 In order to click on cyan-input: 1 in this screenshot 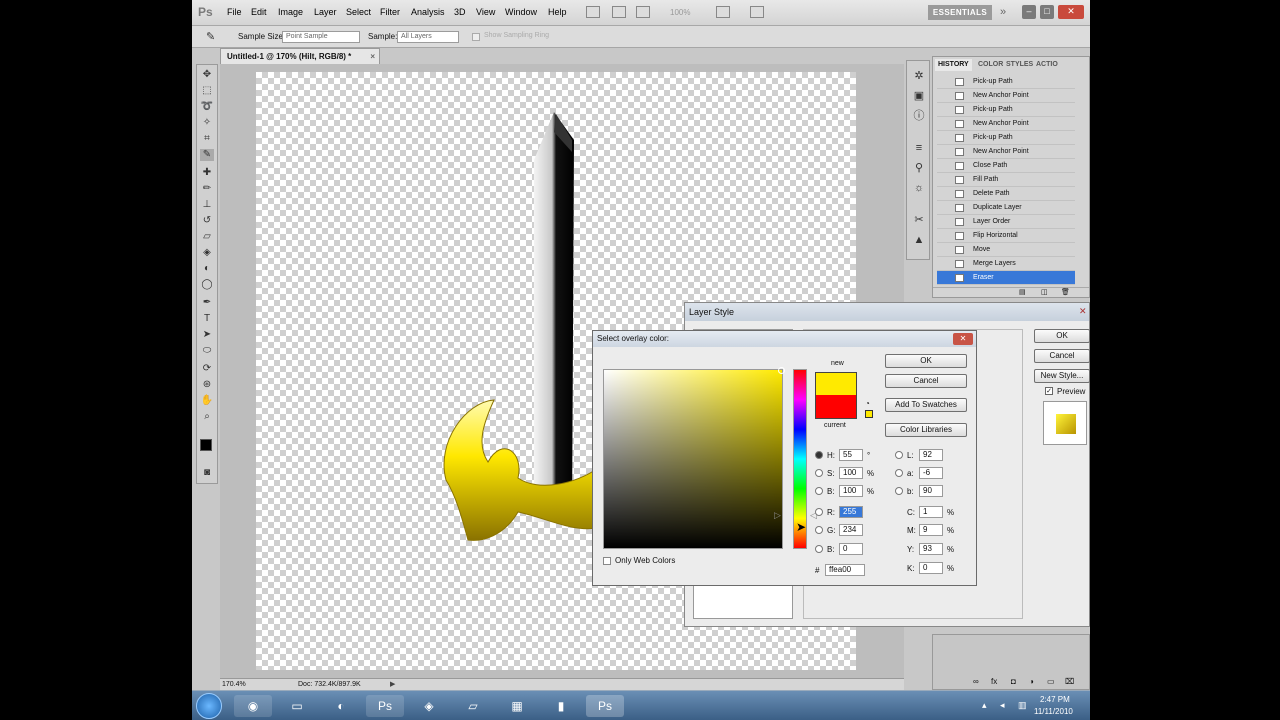, I will do `click(931, 512)`.